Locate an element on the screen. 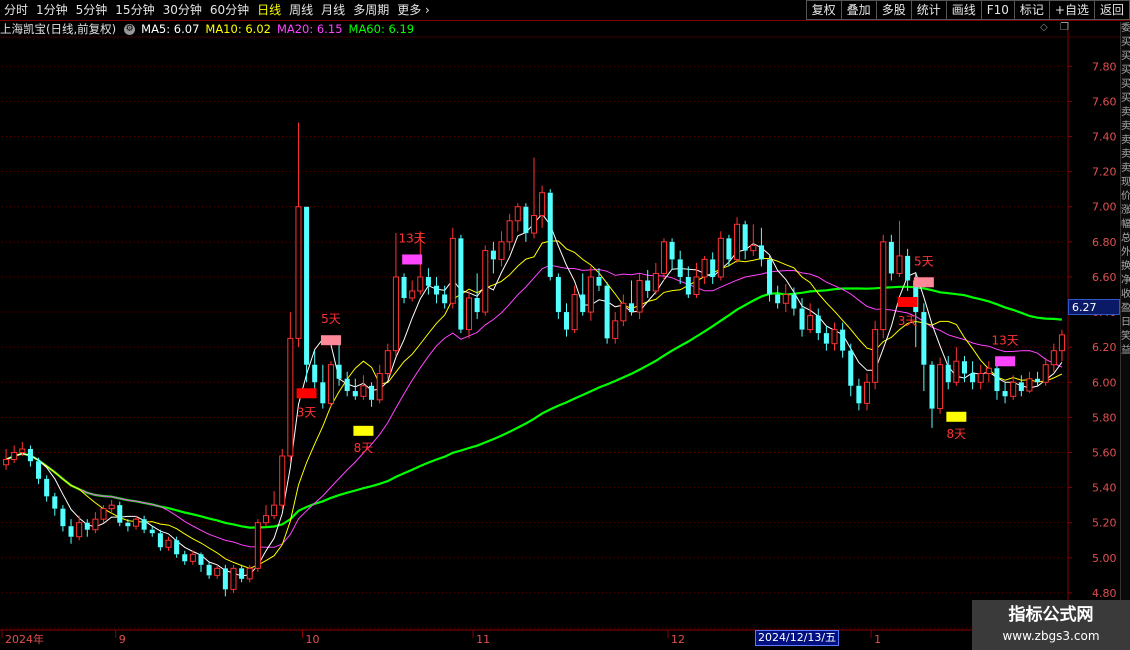 This screenshot has width=1130, height=650. y-tick-label: 7.00 is located at coordinates (1104, 207).